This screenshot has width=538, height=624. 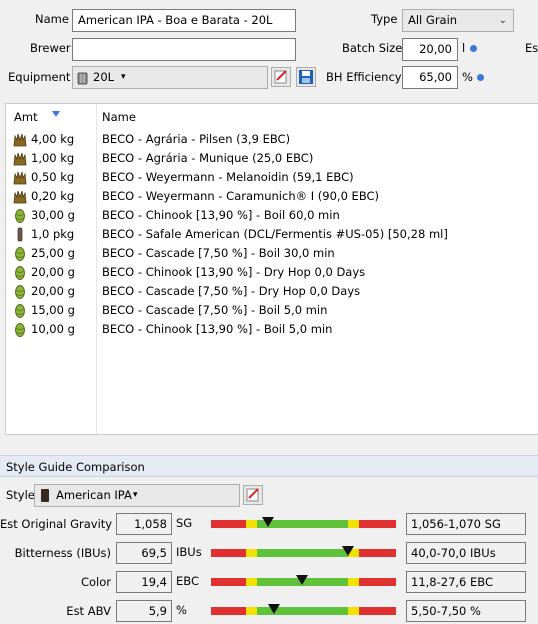 I want to click on save-equipment-button, so click(x=306, y=77).